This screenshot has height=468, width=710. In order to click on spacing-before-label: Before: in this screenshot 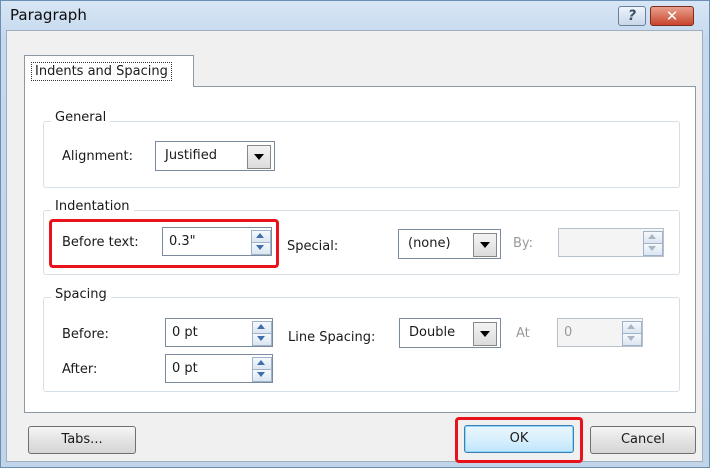, I will do `click(85, 334)`.